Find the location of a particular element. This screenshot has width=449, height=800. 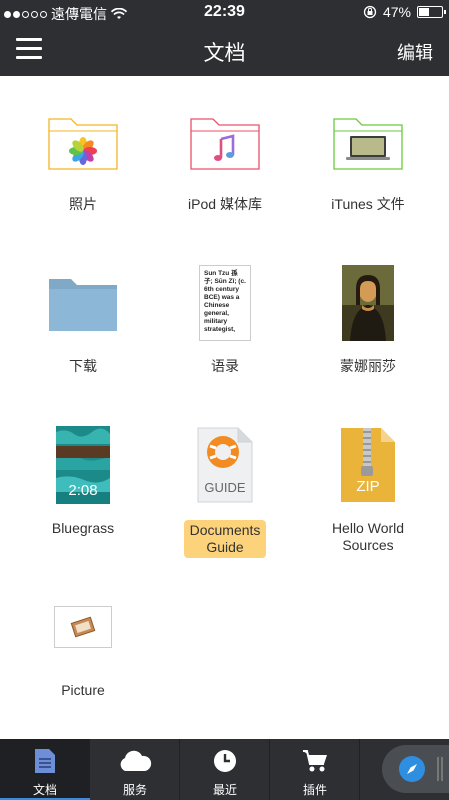

browser-button is located at coordinates (415, 769).